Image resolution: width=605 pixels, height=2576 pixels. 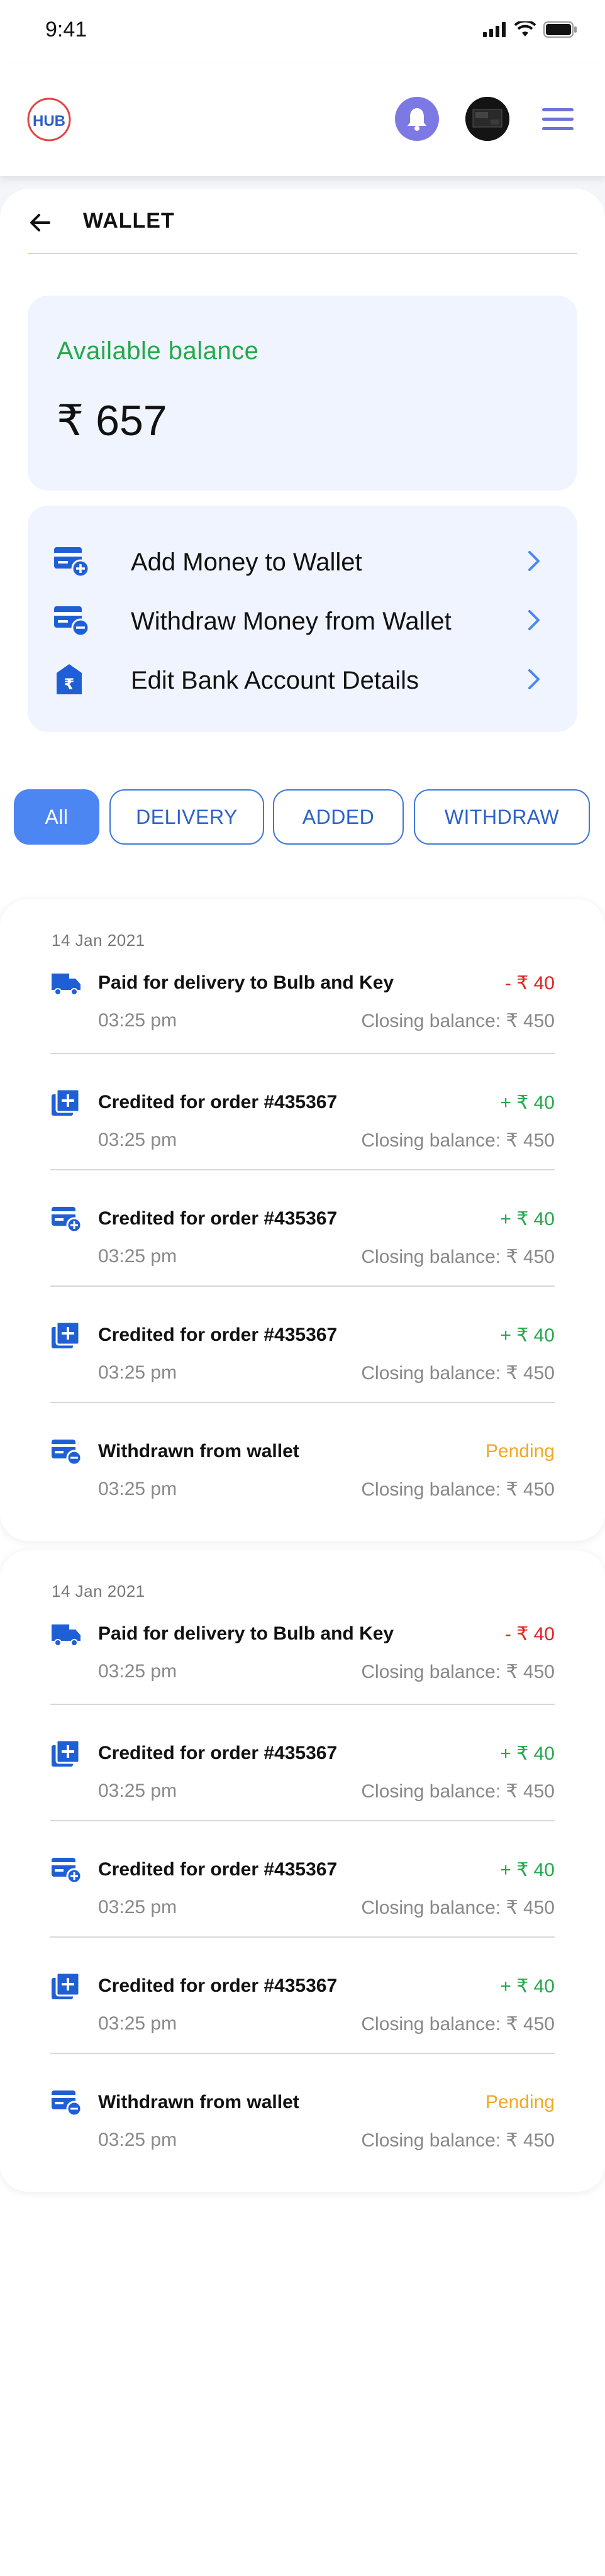 I want to click on withdraw-money-label: Withdraw Money from Wallet, so click(x=291, y=621).